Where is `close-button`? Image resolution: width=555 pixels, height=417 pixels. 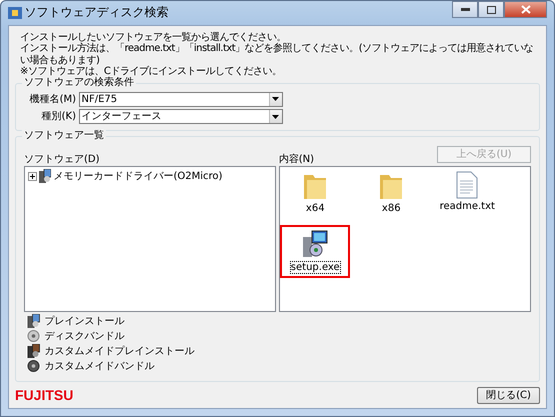 close-button is located at coordinates (525, 9).